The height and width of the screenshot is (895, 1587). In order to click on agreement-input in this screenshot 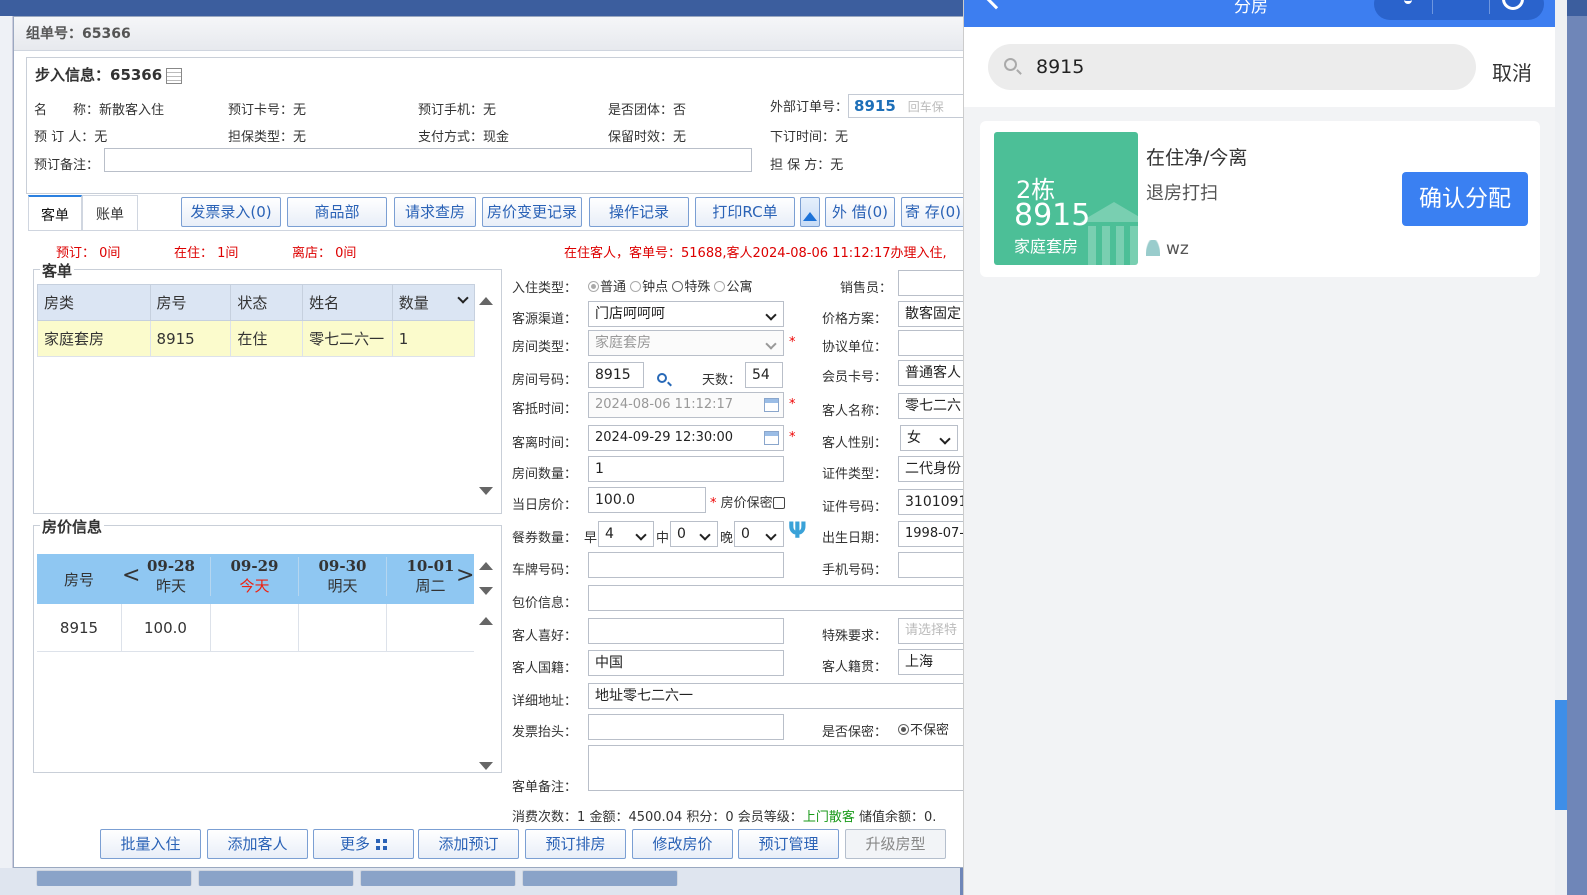, I will do `click(932, 343)`.